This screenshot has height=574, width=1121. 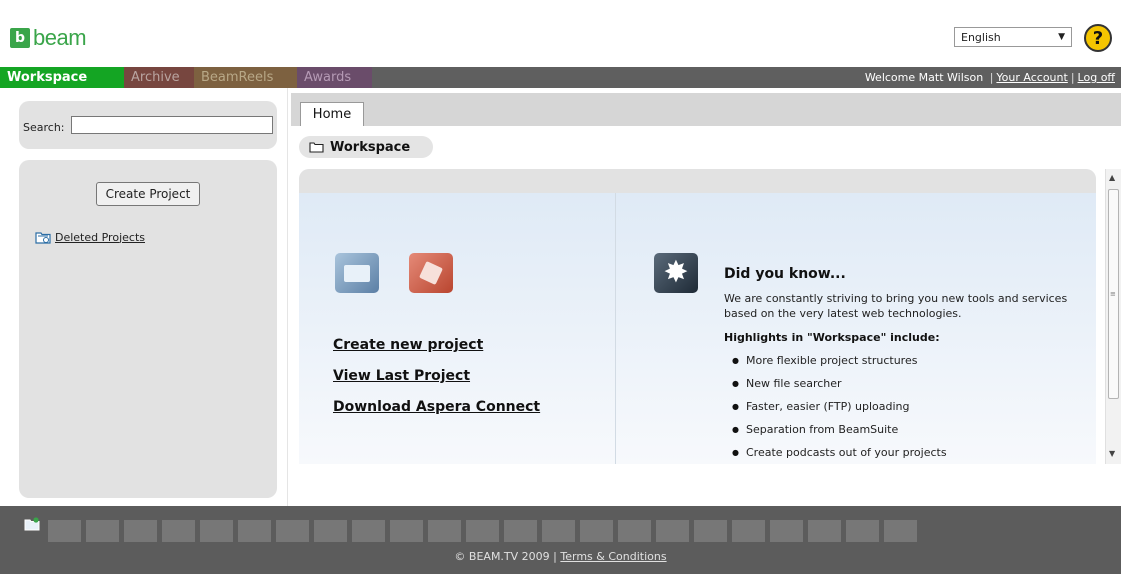 What do you see at coordinates (676, 273) in the screenshot?
I see `starburst-icon: ✸` at bounding box center [676, 273].